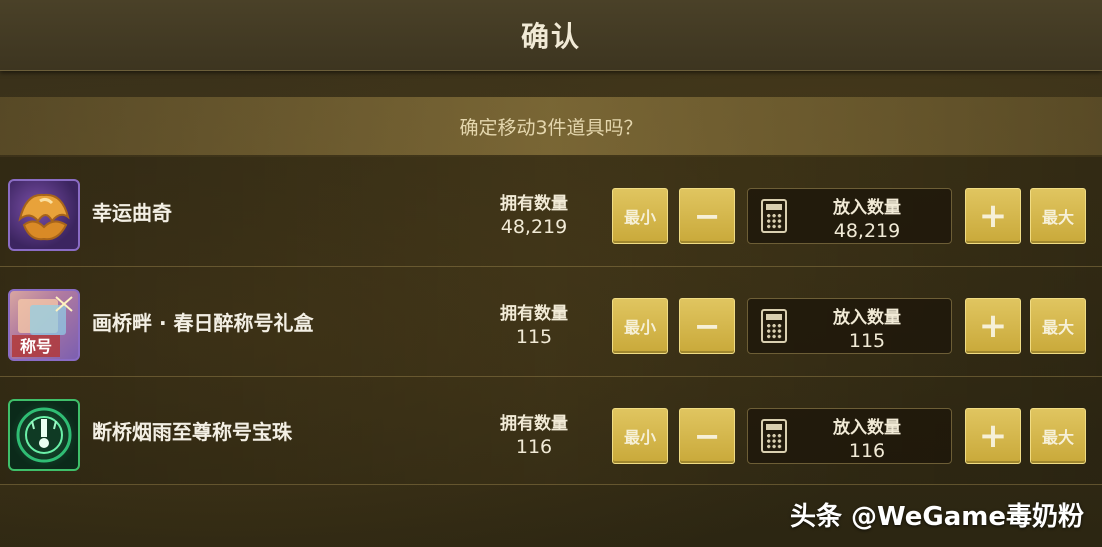  Describe the element at coordinates (44, 435) in the screenshot. I see `title-orb-icon` at that location.